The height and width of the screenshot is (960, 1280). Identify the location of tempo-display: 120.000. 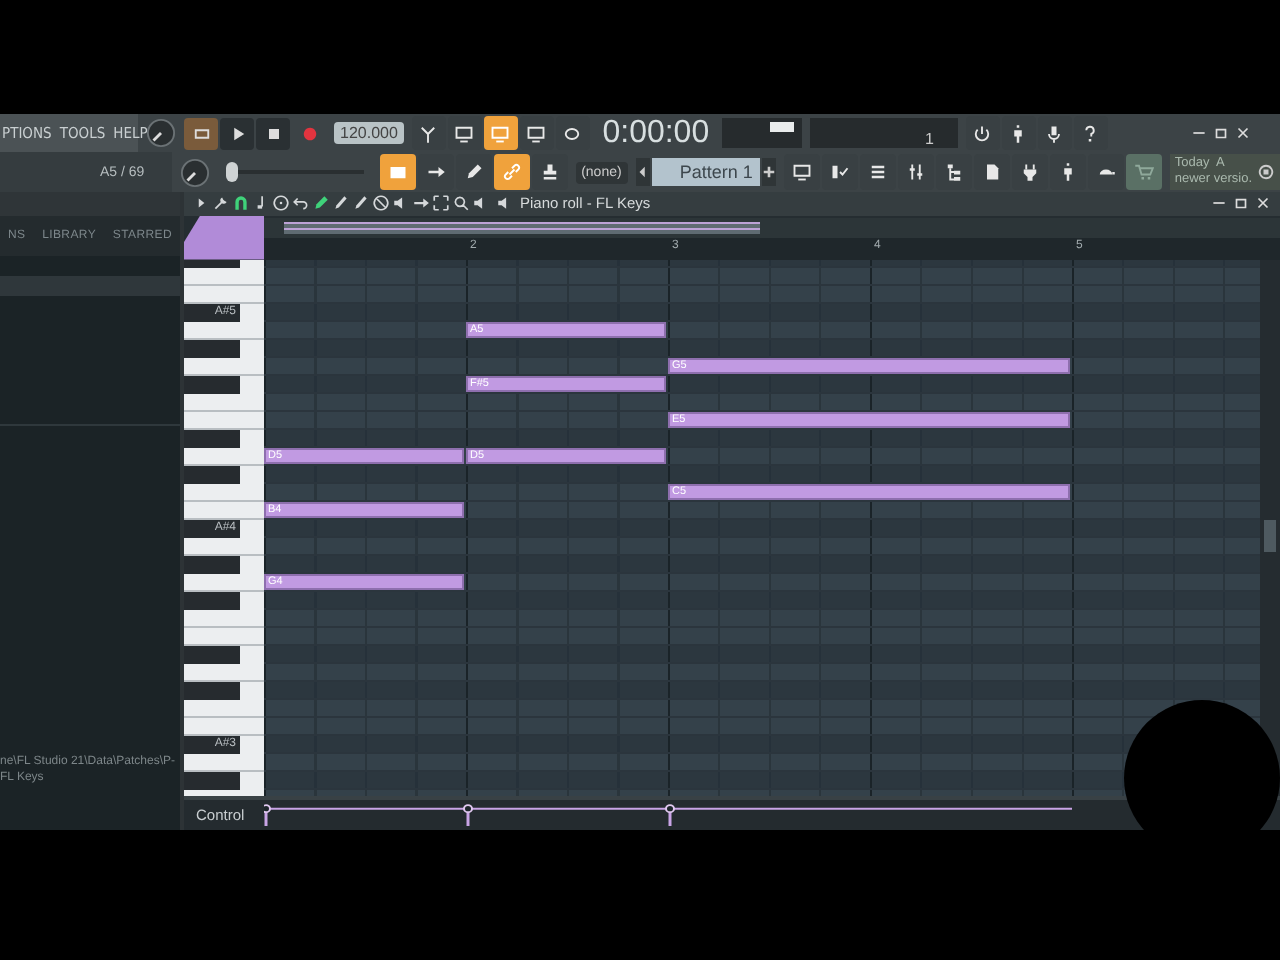
(369, 133).